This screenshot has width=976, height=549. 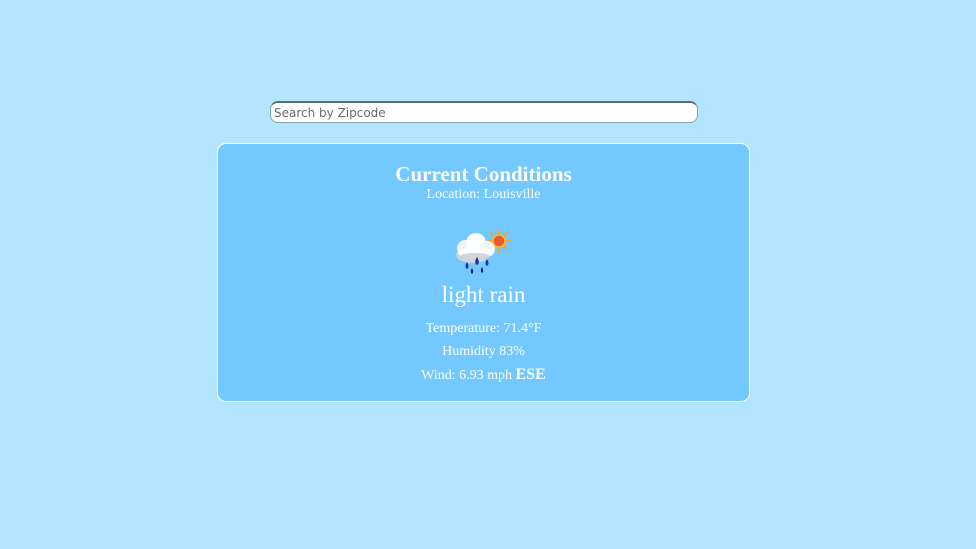 I want to click on condition-description: light rain, so click(x=483, y=294).